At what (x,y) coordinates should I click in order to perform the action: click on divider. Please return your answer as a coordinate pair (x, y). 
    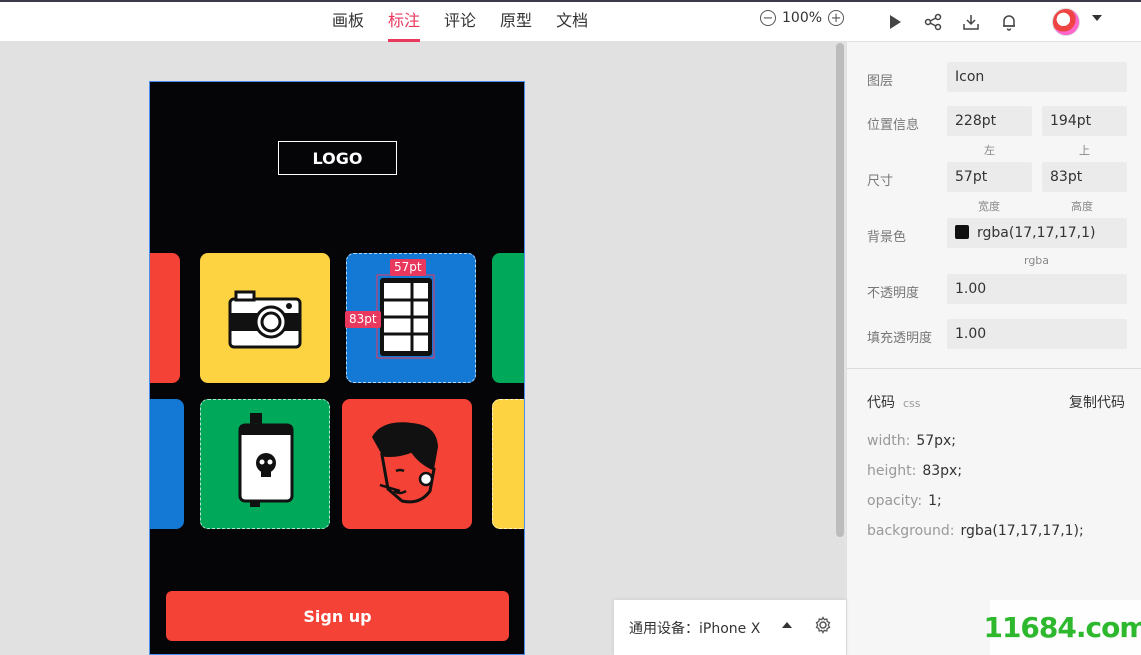
    Looking at the image, I should click on (994, 368).